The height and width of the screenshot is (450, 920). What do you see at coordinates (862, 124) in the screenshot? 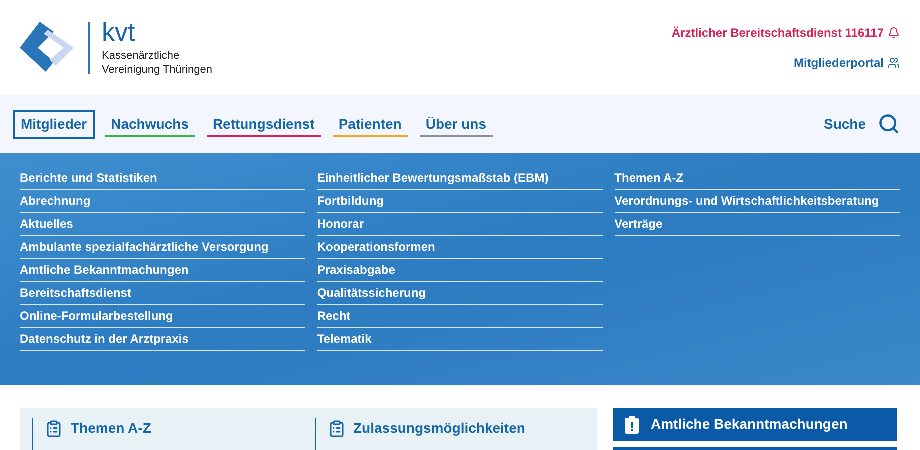
I see `search-button: Suche` at bounding box center [862, 124].